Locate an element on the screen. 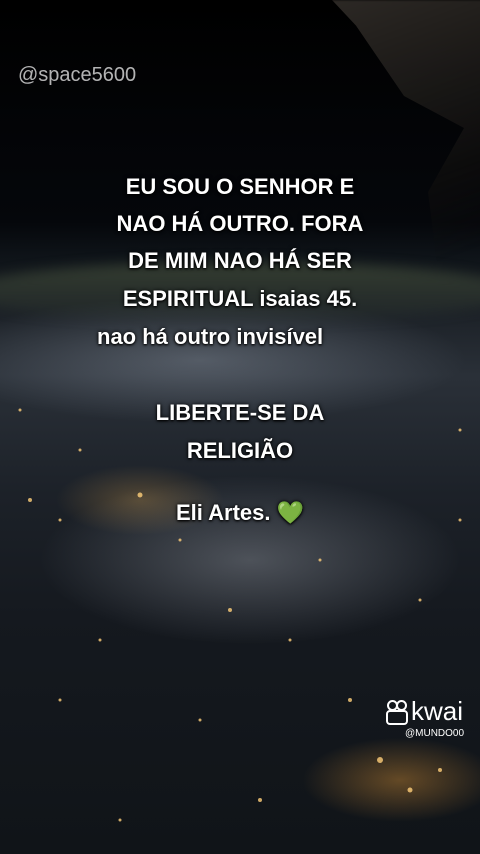 This screenshot has width=480, height=854. signature-text: Eli Artes. is located at coordinates (223, 512).